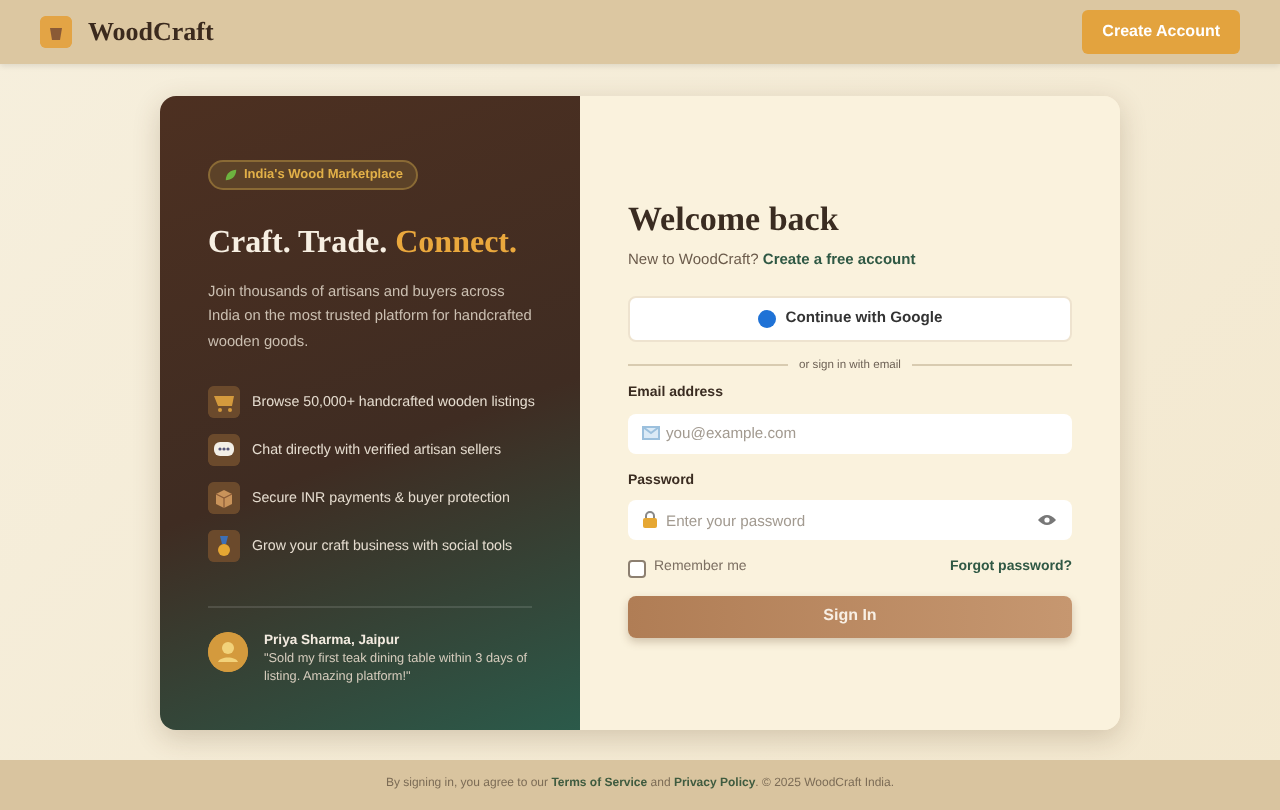 The height and width of the screenshot is (810, 1280). I want to click on remember-checkbox, so click(637, 569).